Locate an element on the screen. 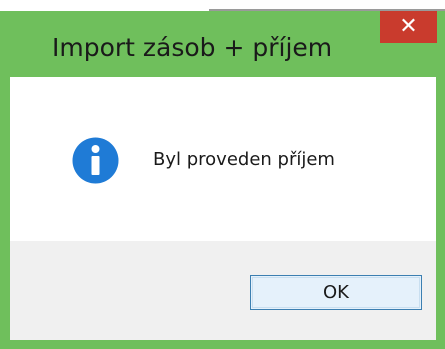  message-text: Byl proveden příjem is located at coordinates (244, 159).